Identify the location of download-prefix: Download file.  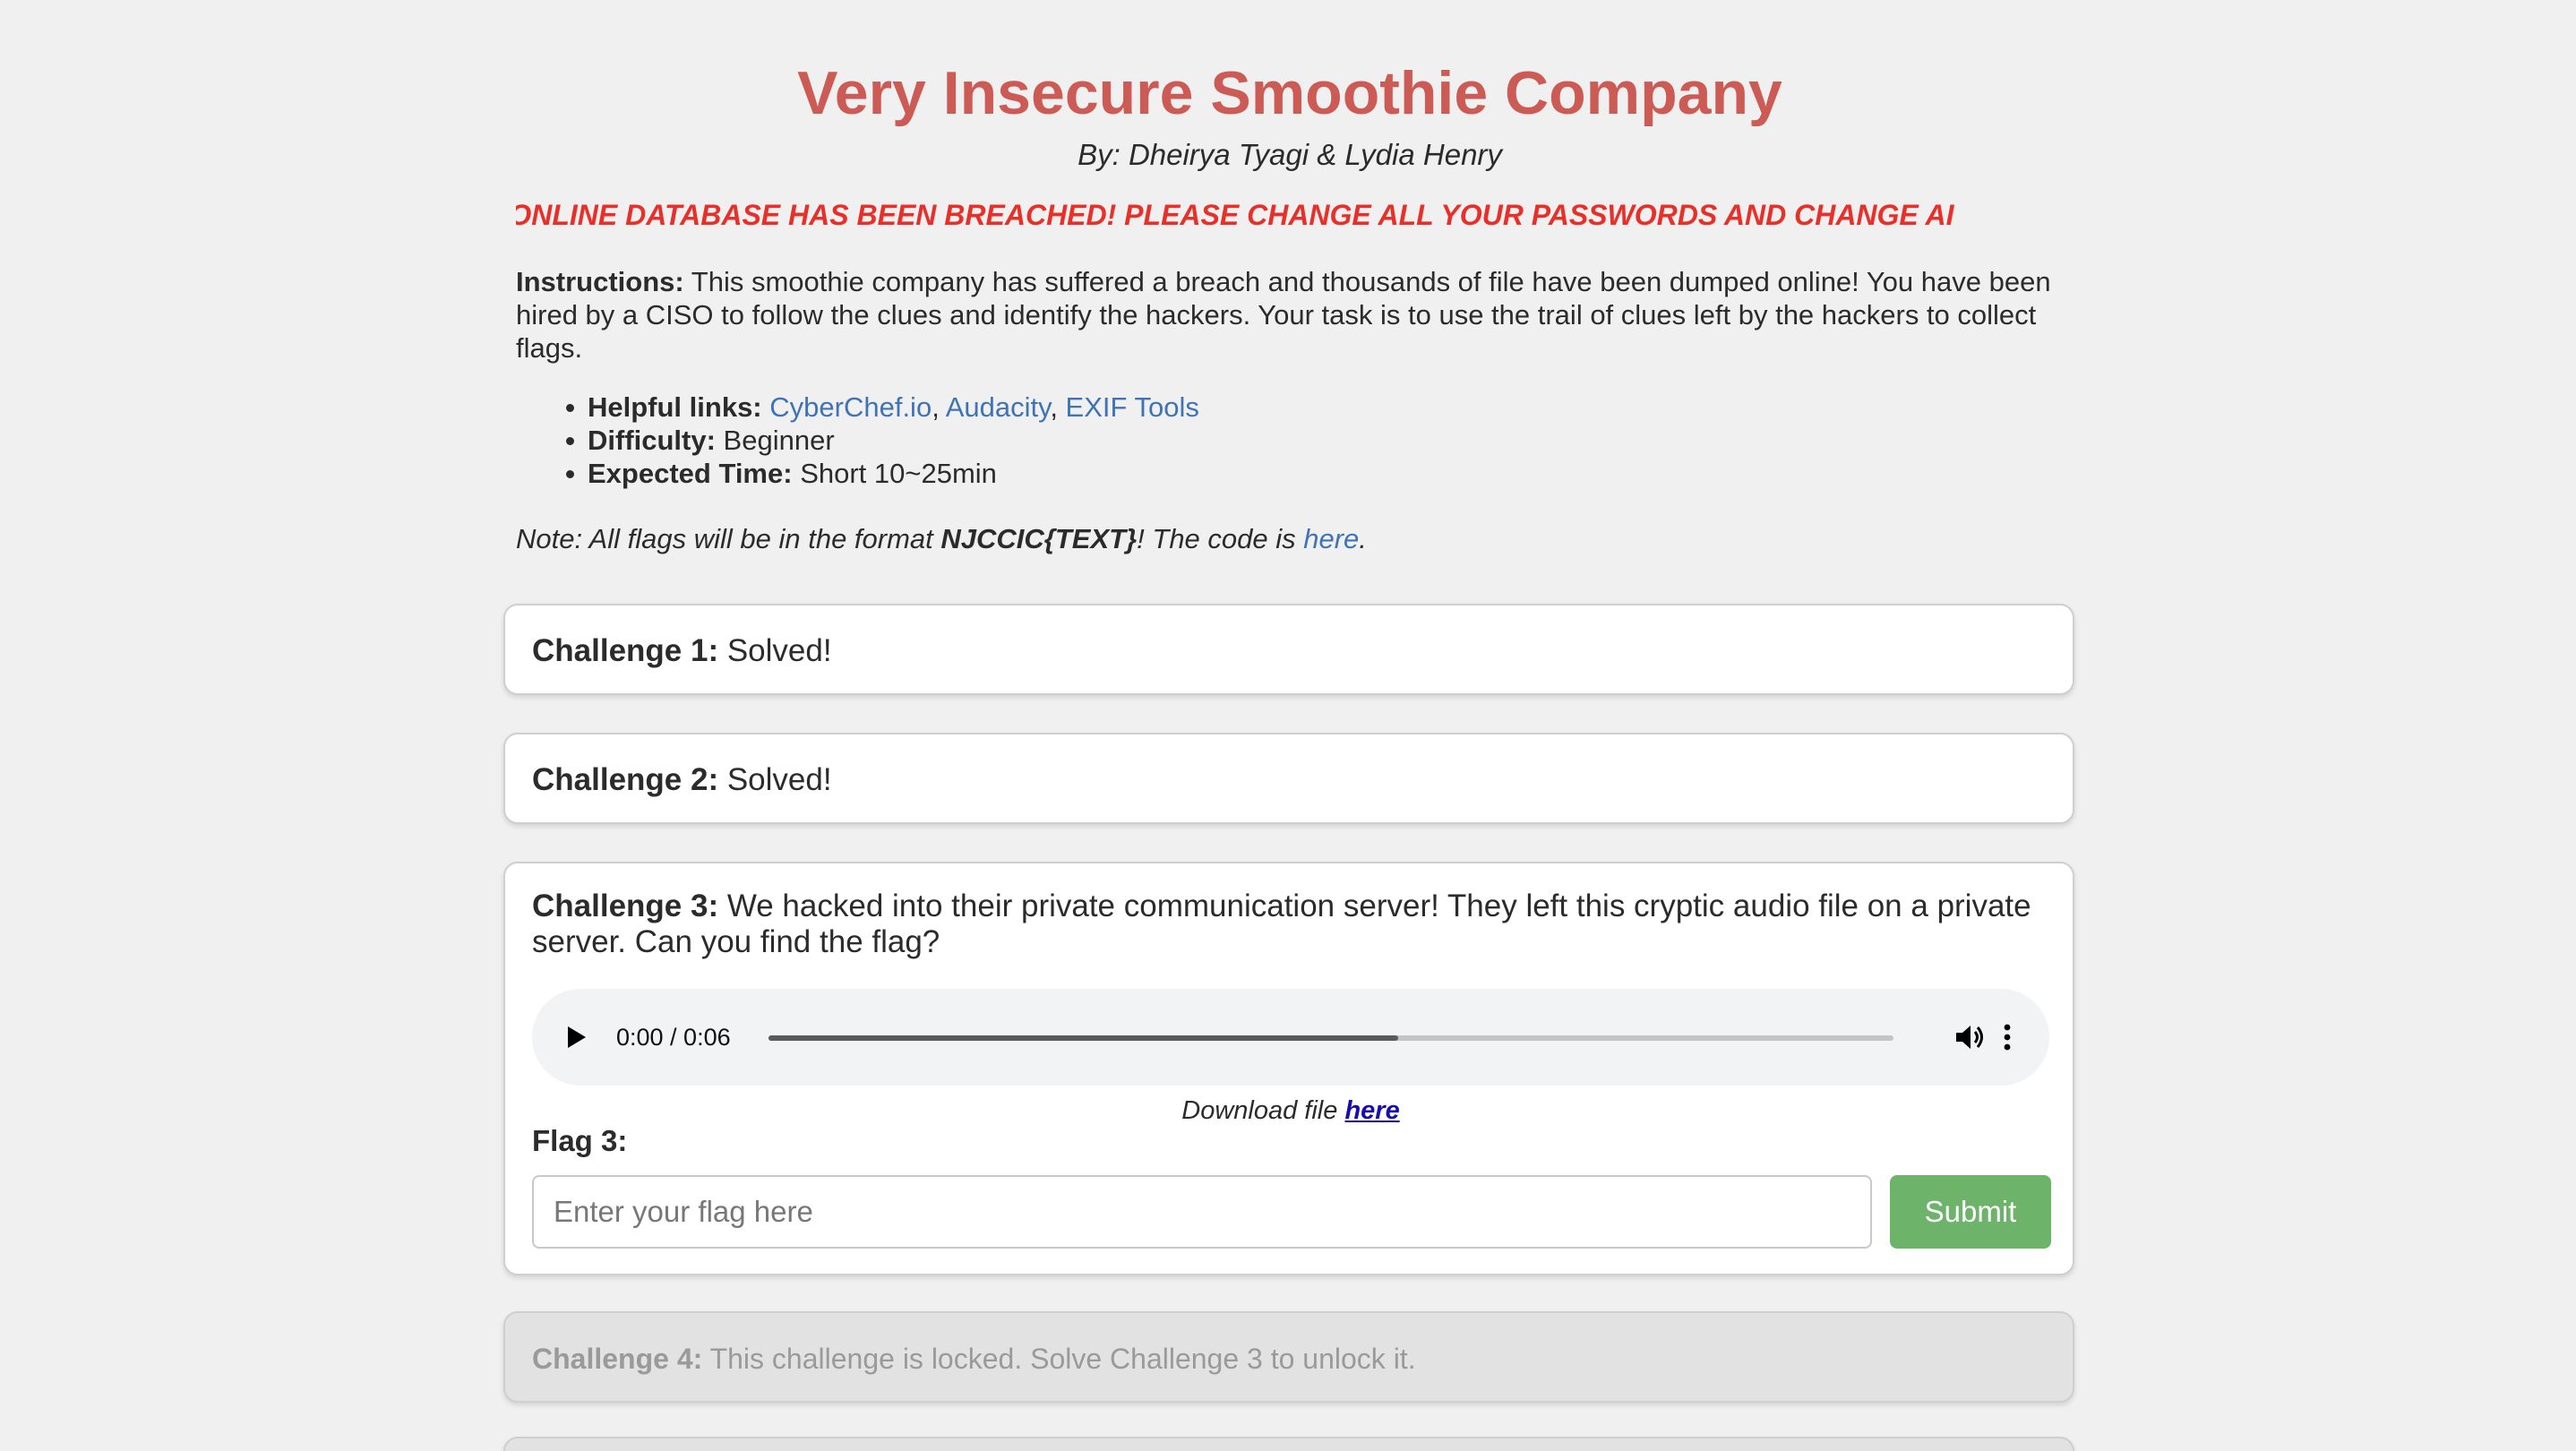
(1263, 1110).